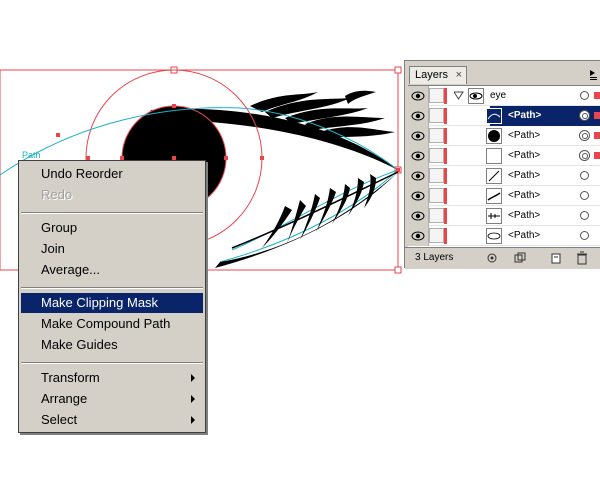  Describe the element at coordinates (112, 249) in the screenshot. I see `menu-item-join: Join` at that location.